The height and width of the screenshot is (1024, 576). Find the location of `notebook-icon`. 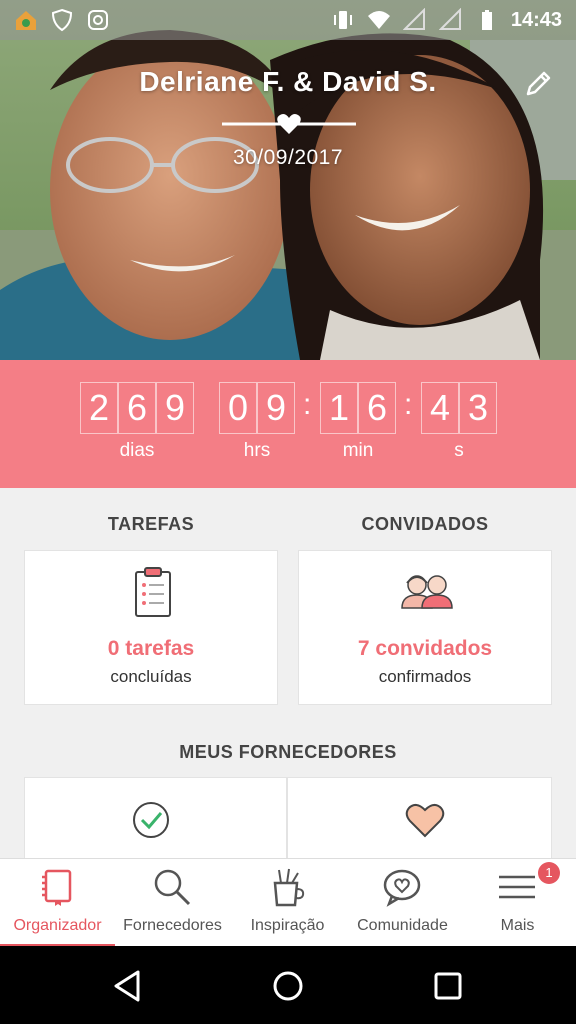

notebook-icon is located at coordinates (57, 887).